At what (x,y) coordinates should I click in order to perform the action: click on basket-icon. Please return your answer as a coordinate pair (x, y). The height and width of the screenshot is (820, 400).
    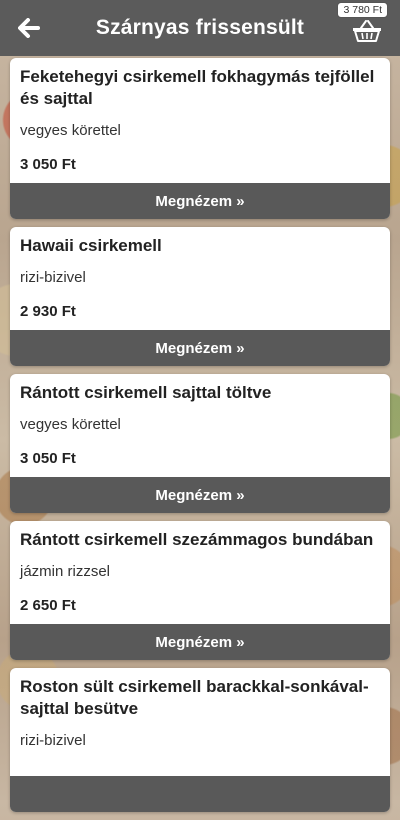
    Looking at the image, I should click on (367, 31).